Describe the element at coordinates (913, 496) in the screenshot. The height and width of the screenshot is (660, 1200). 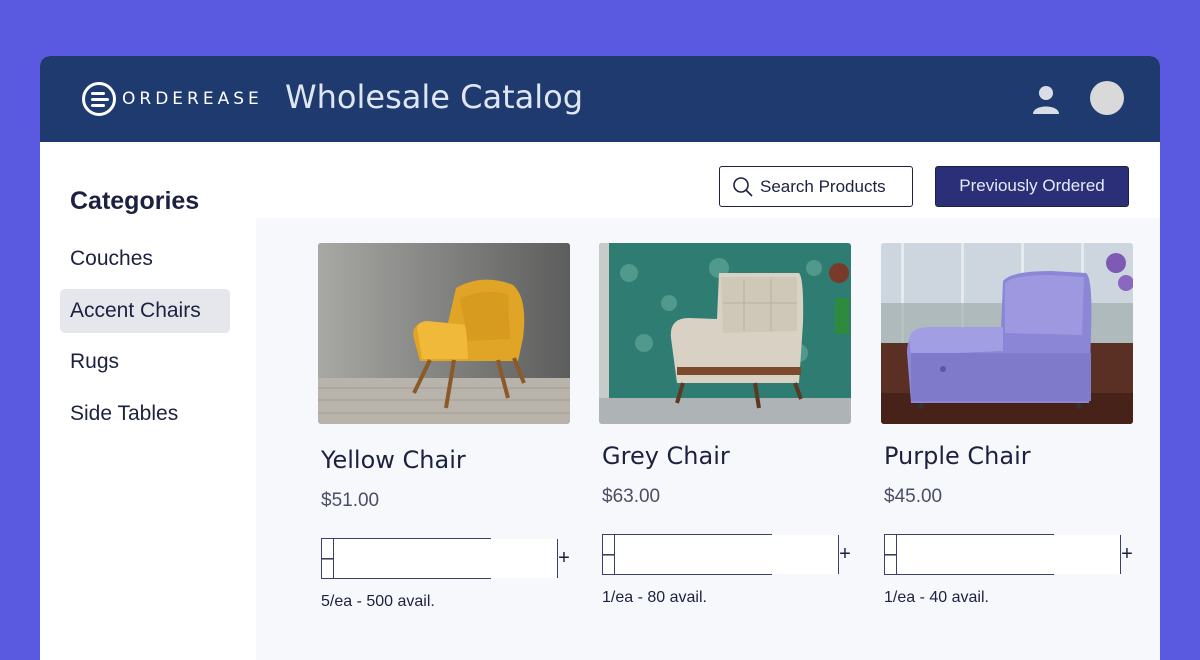
I see `product-price: $45.00` at that location.